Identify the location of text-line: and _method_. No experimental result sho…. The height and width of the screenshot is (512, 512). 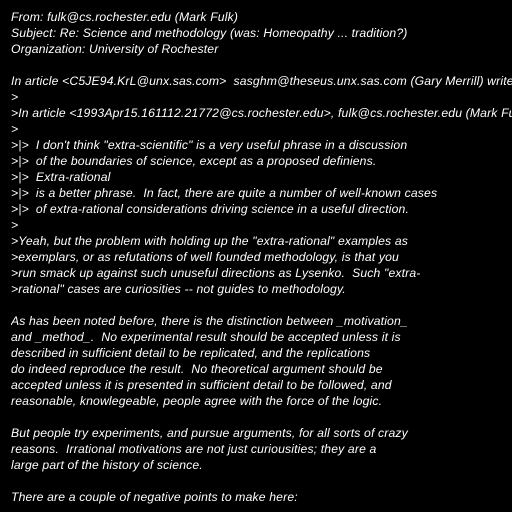
(206, 337).